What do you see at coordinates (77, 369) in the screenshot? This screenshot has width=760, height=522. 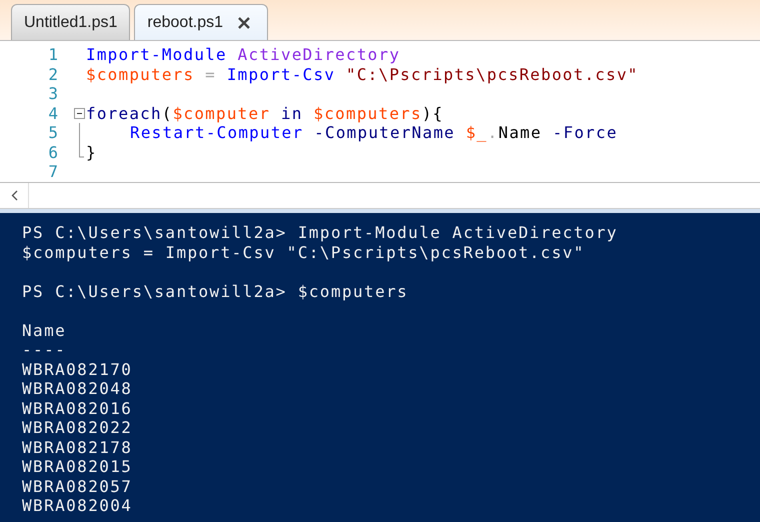 I see `output-line: WBRA082170` at bounding box center [77, 369].